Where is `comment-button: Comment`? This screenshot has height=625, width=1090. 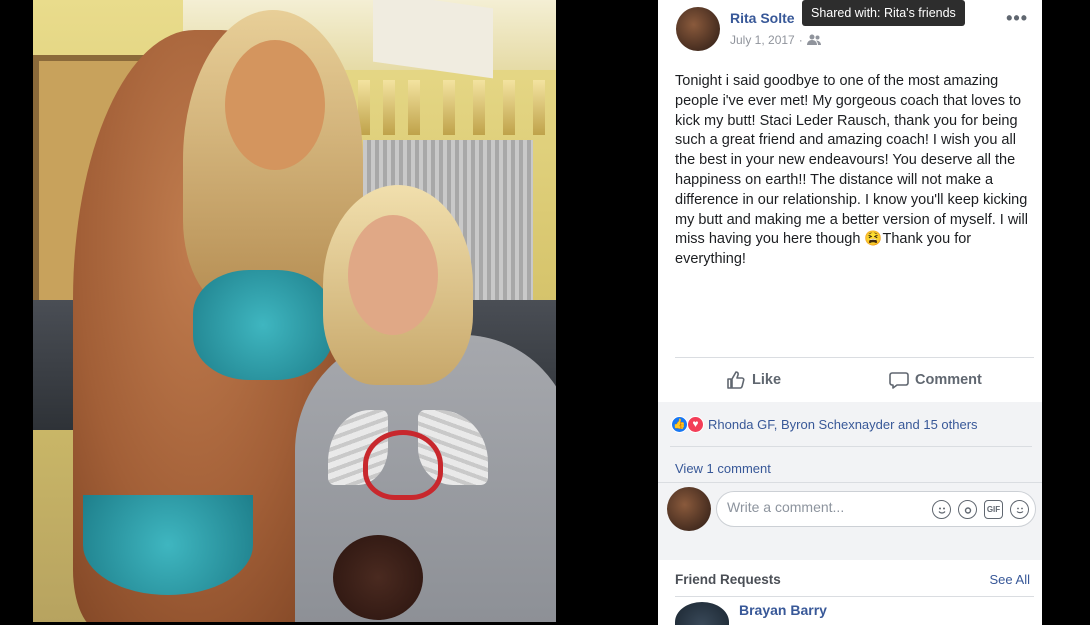
comment-button: Comment is located at coordinates (935, 380).